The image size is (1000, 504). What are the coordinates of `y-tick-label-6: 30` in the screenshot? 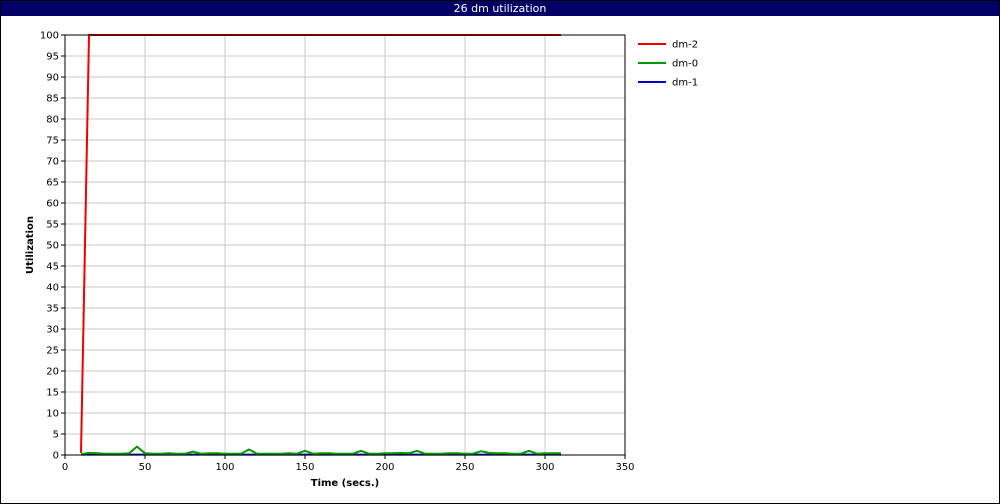 It's located at (52, 330).